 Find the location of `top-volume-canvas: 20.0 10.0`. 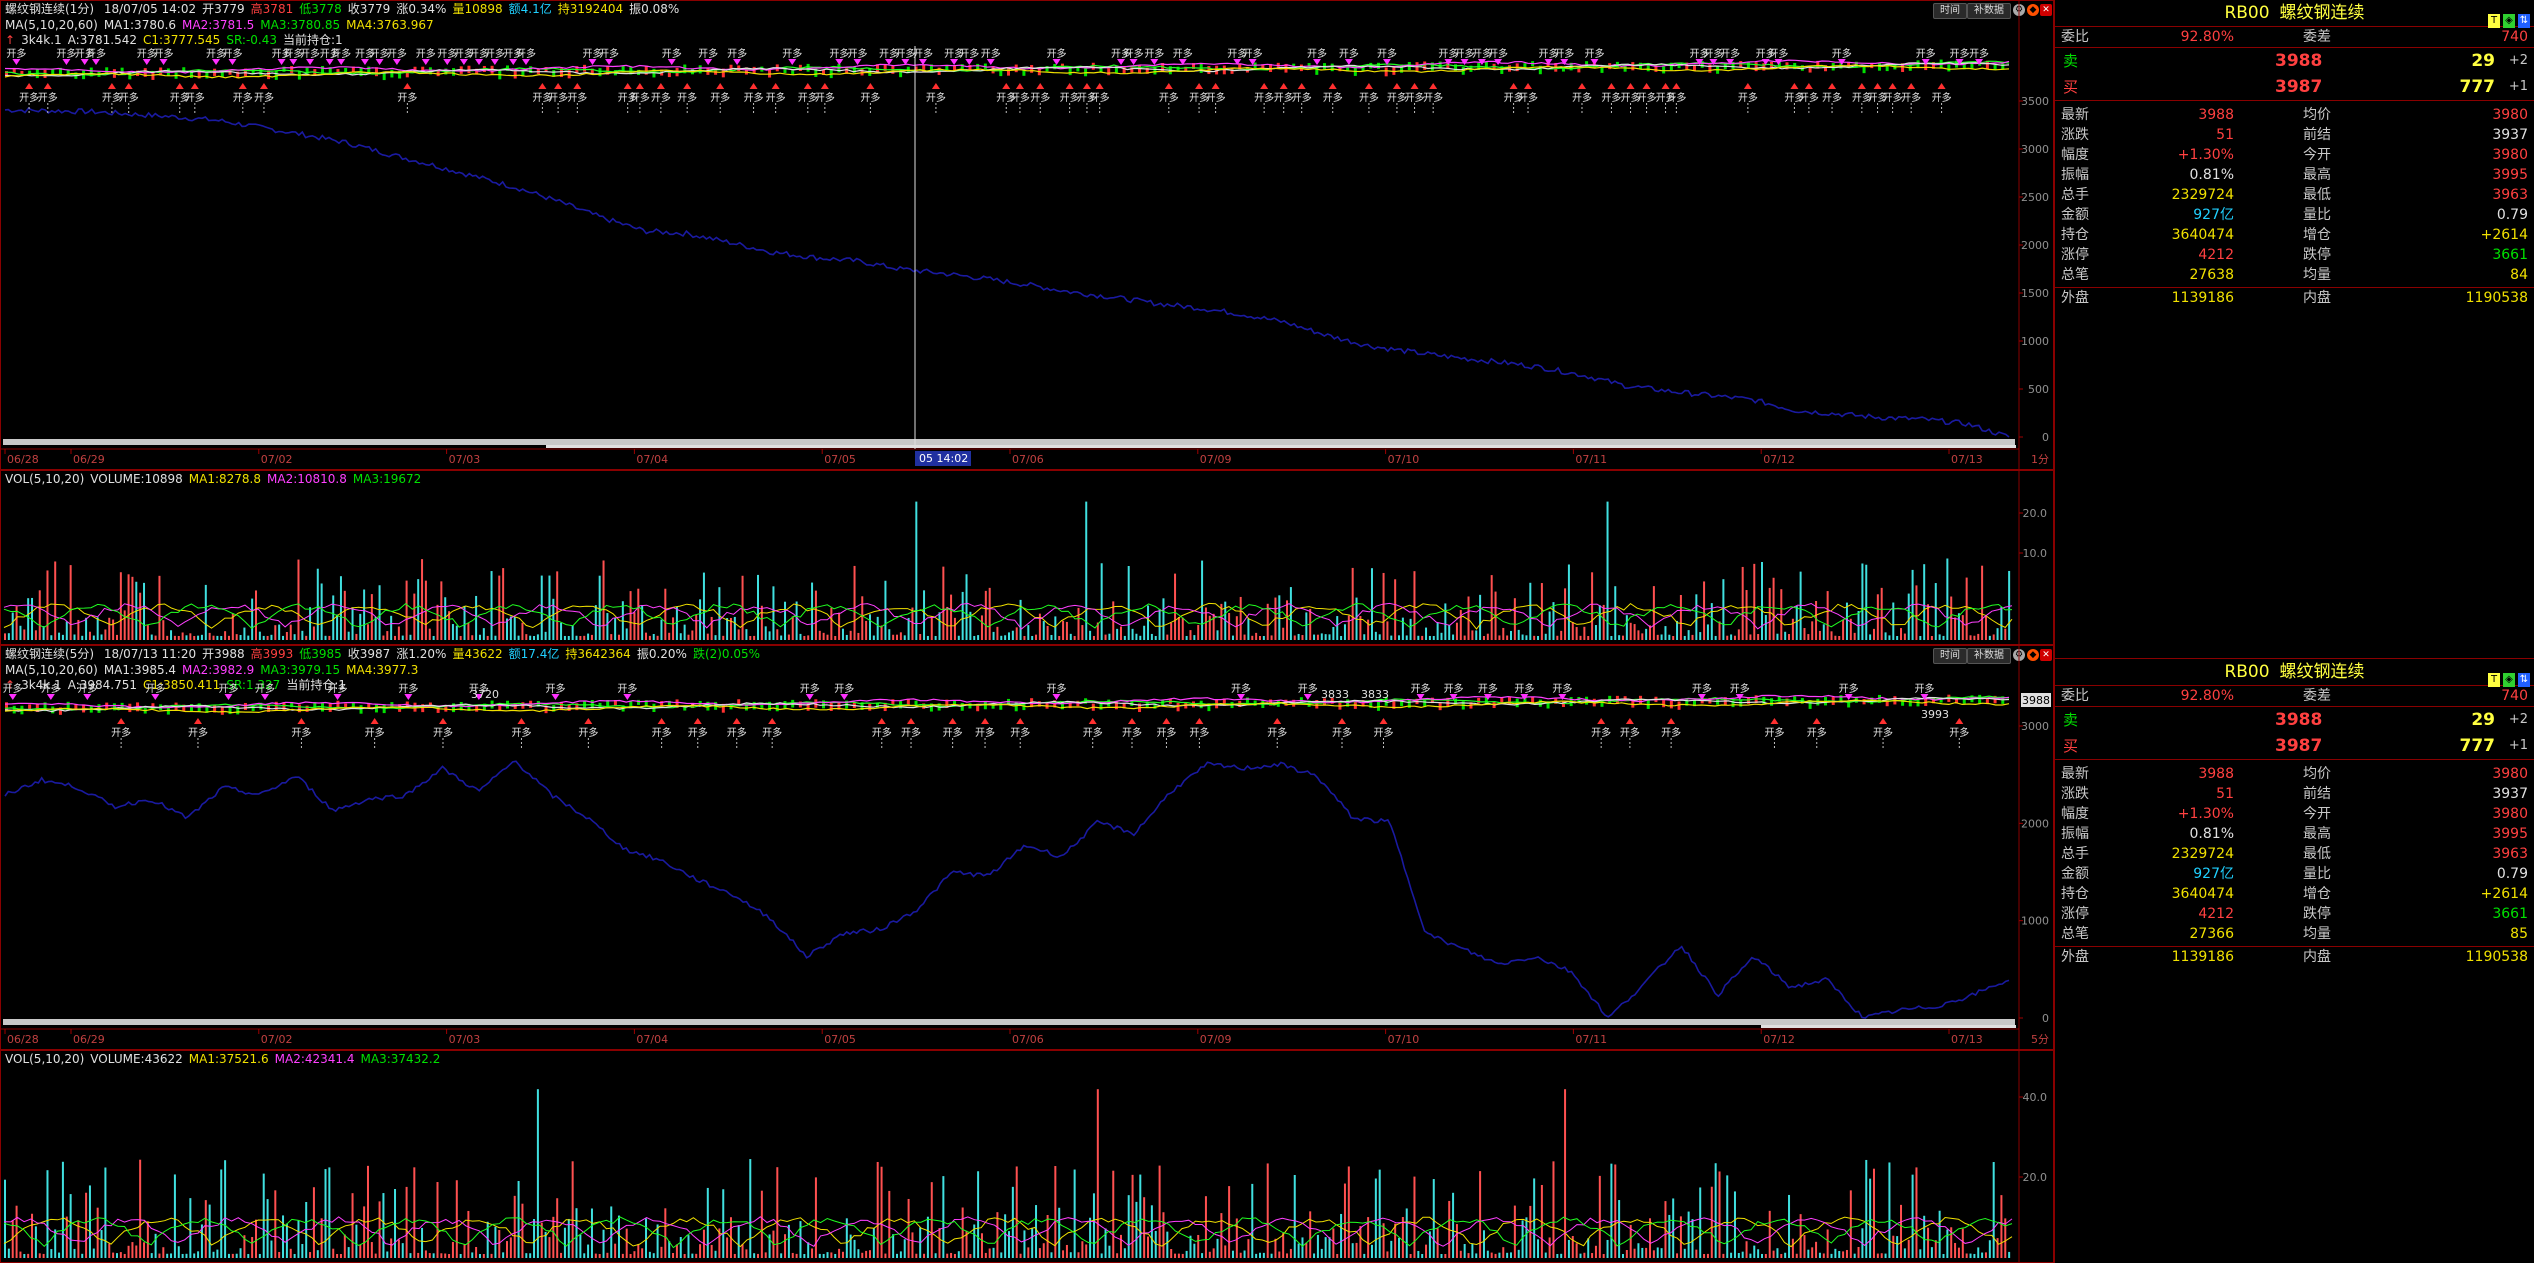

top-volume-canvas: 20.0 10.0 is located at coordinates (1027, 557).